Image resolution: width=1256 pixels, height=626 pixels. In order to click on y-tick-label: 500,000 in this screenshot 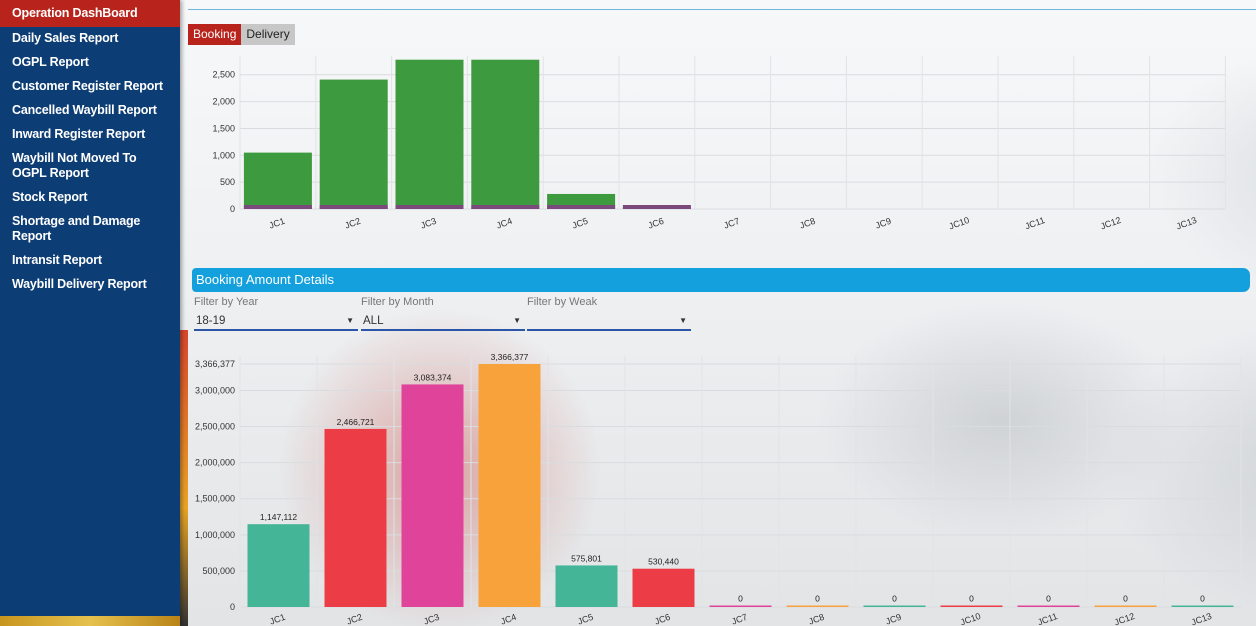, I will do `click(218, 571)`.